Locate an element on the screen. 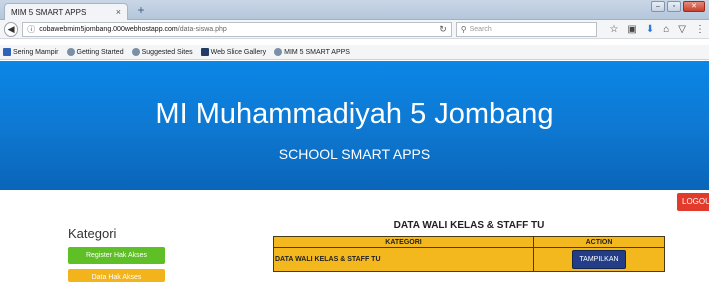 This screenshot has width=709, height=282. kategori-cell: DATA WALI KELAS & STAFF TU is located at coordinates (403, 259).